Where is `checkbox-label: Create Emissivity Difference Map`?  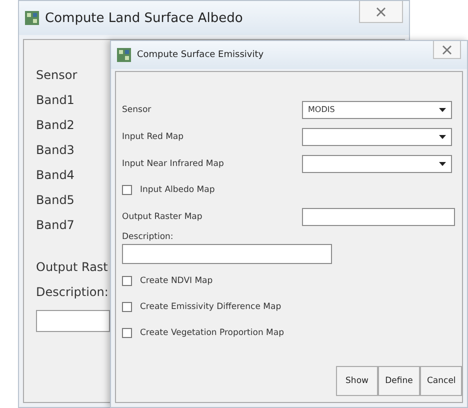 checkbox-label: Create Emissivity Difference Map is located at coordinates (211, 307).